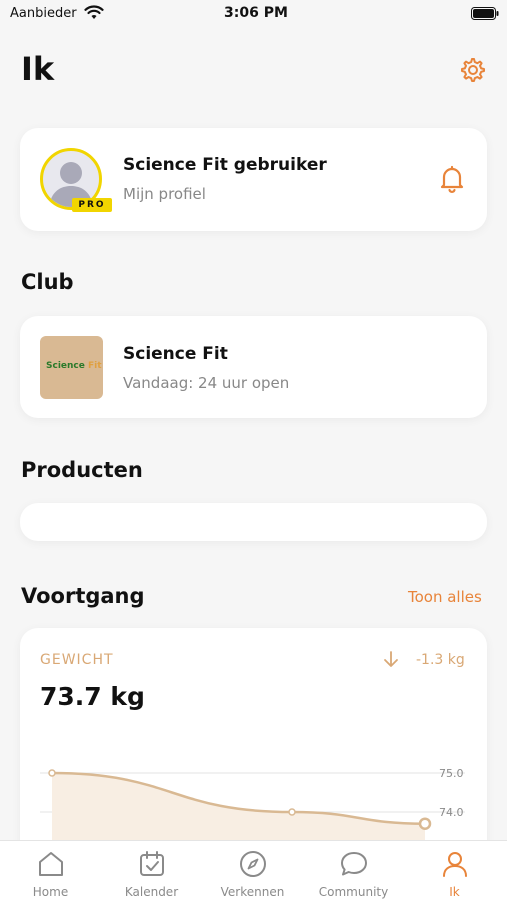 Image resolution: width=507 pixels, height=900 pixels. What do you see at coordinates (47, 282) in the screenshot?
I see `club-section-title: Club` at bounding box center [47, 282].